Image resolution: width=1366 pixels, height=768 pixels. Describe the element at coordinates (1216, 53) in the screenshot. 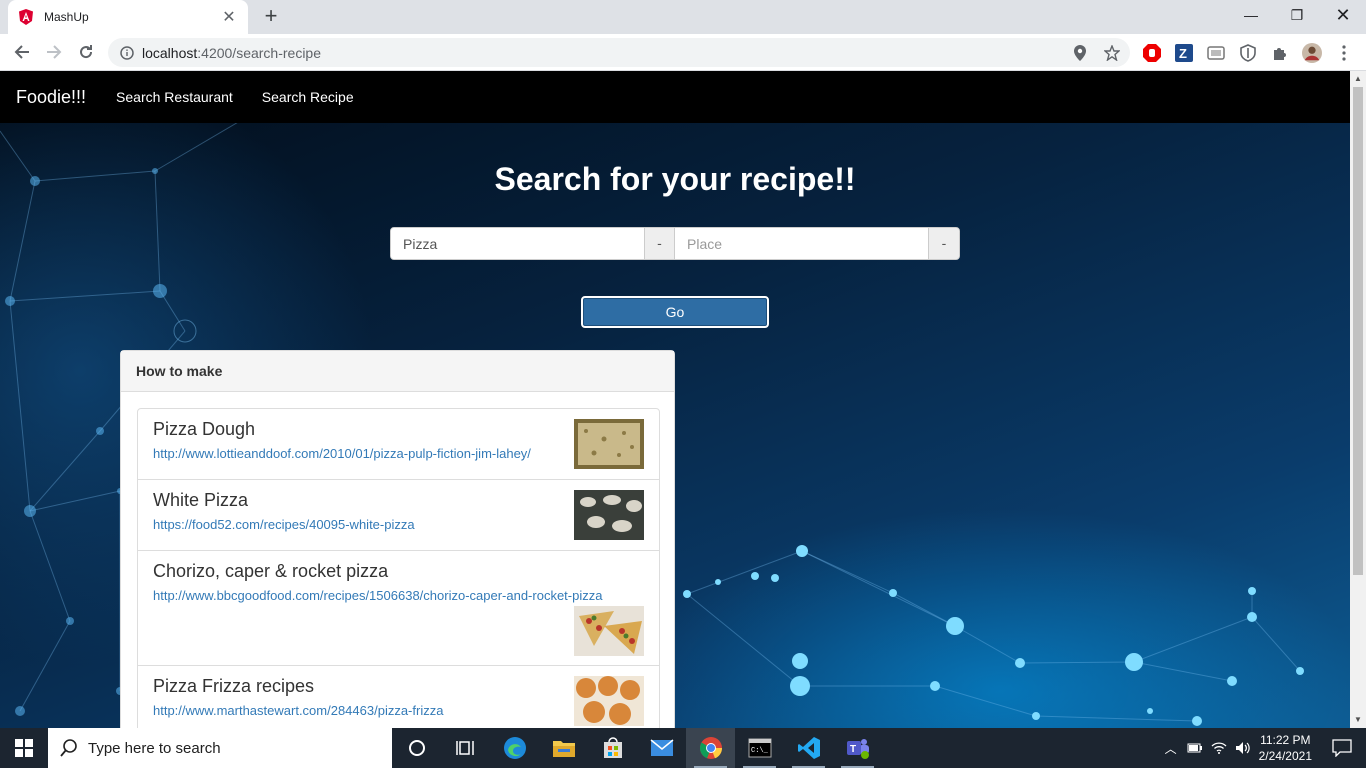

I see `cast-icon` at that location.